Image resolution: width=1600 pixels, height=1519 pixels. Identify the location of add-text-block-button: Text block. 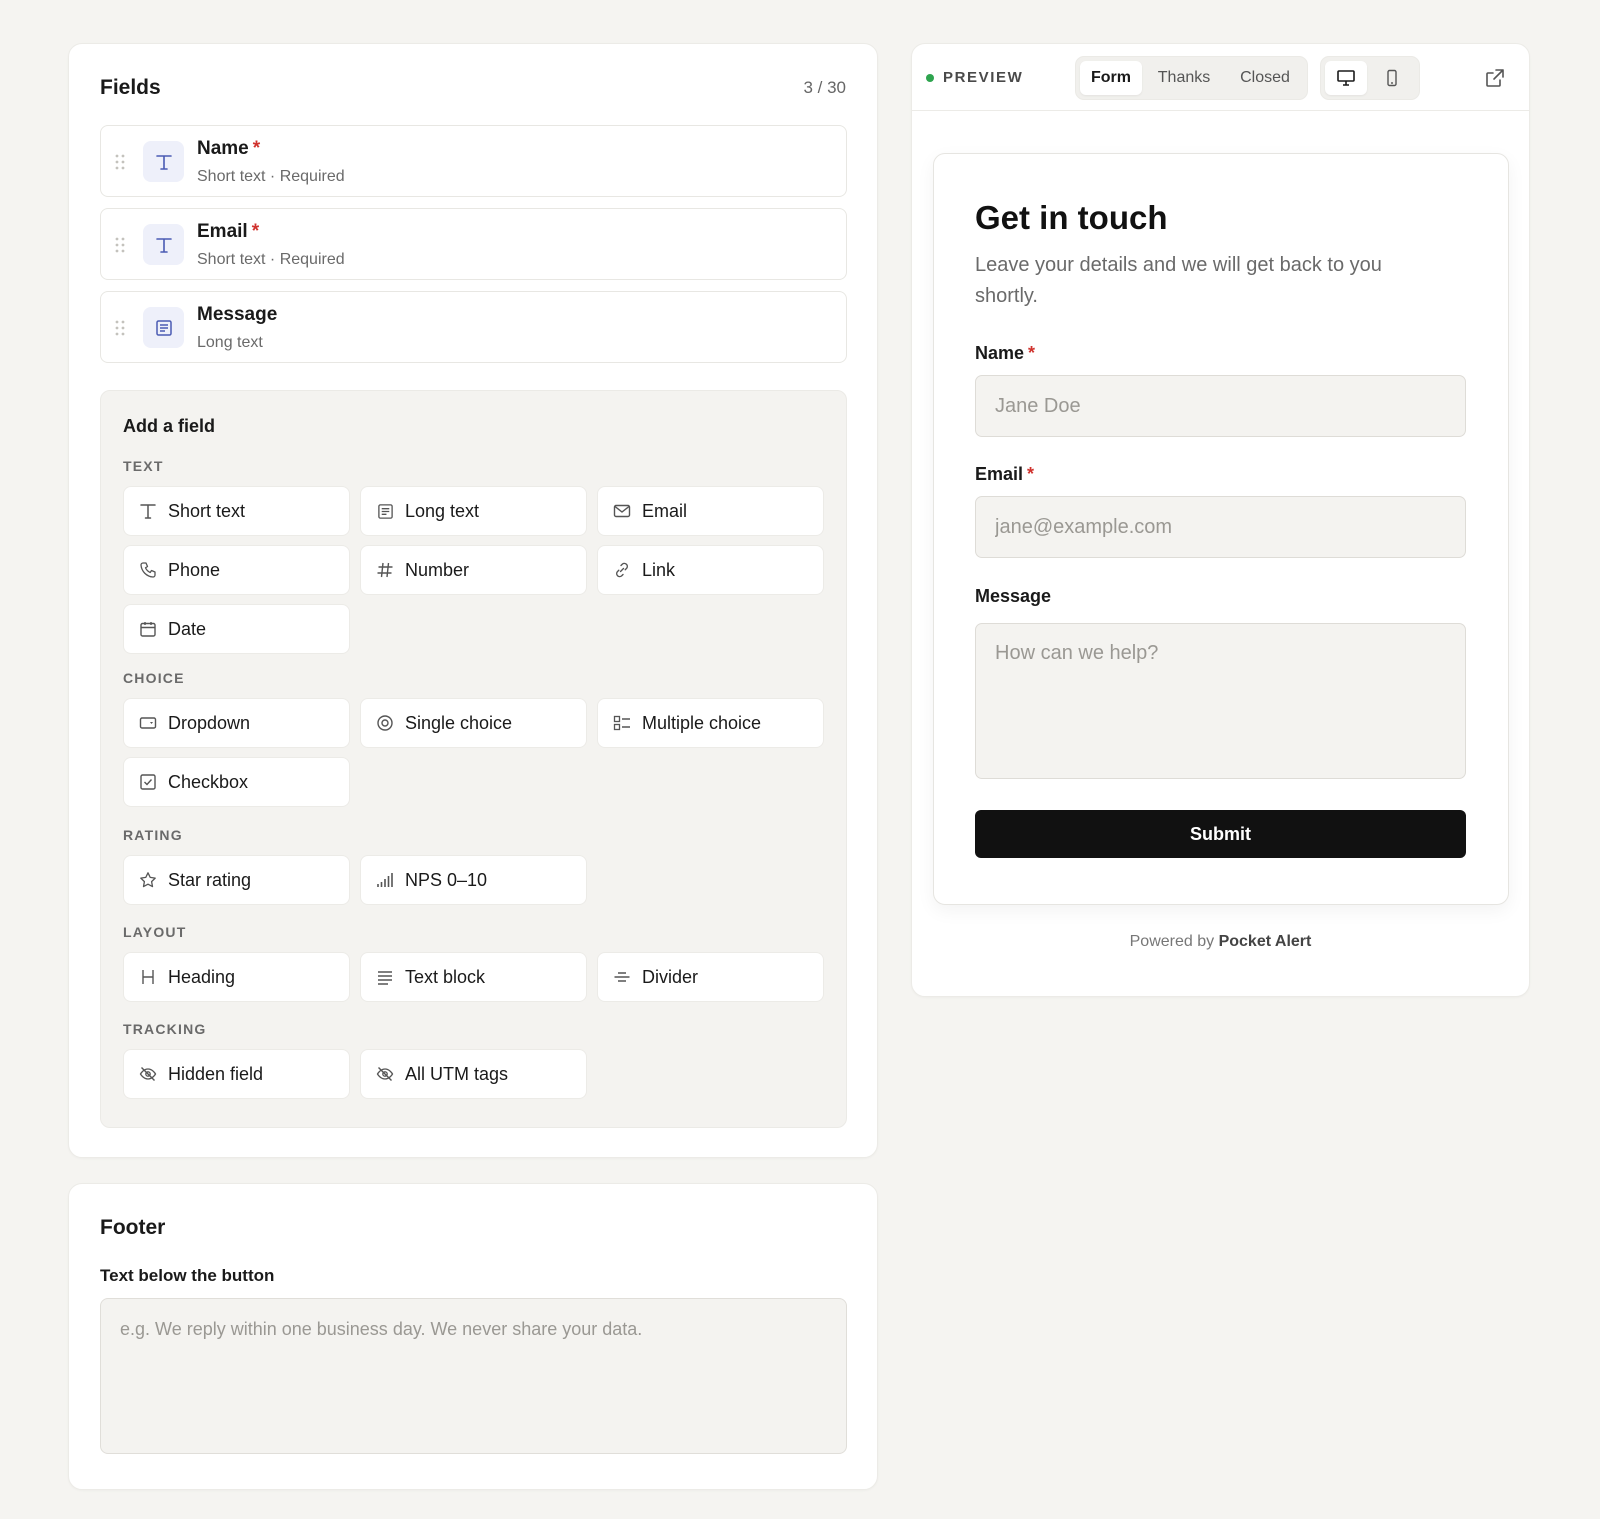
(473, 977).